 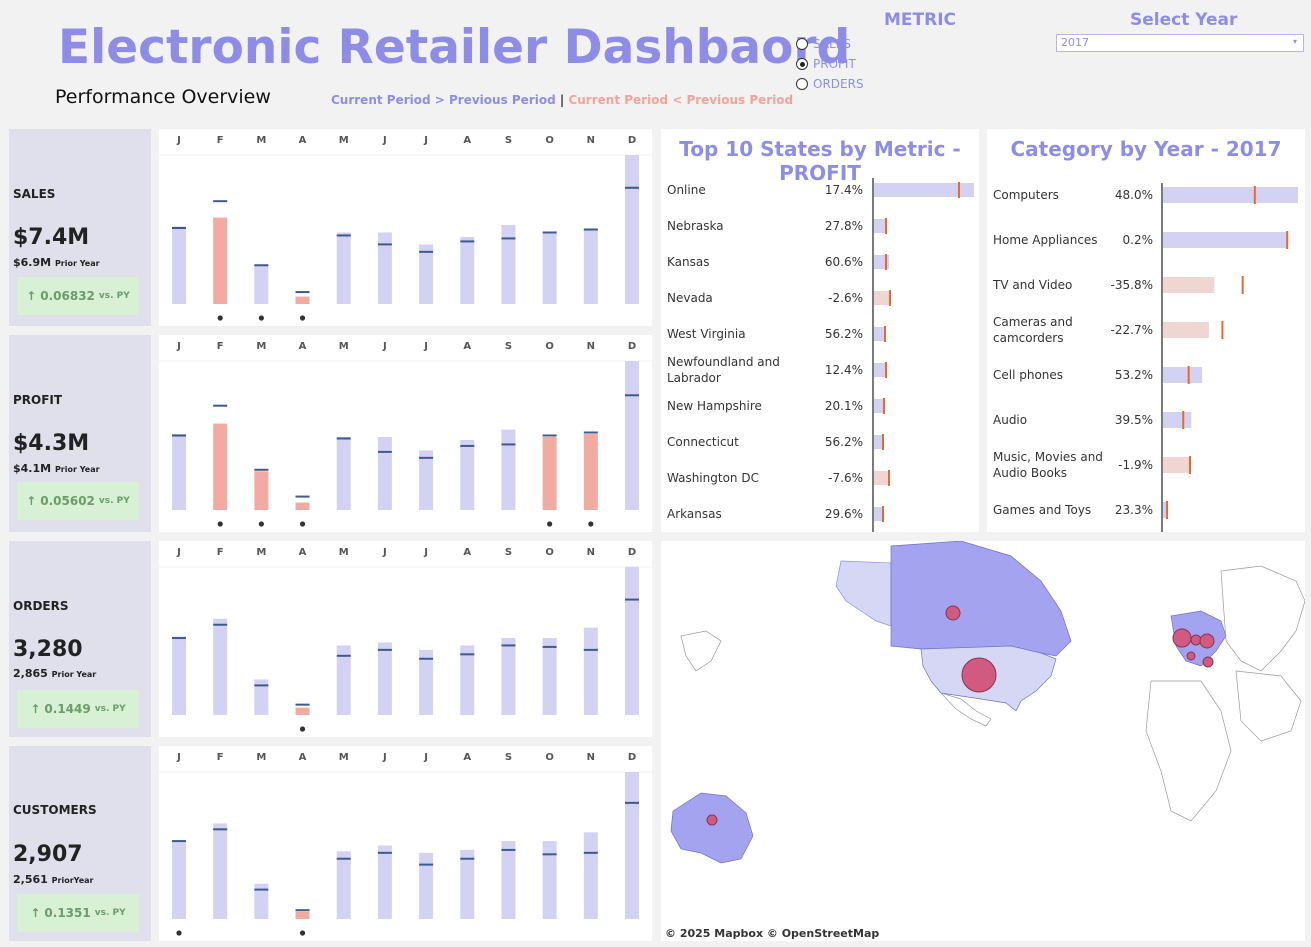 I want to click on bar-category-label: Nebraska, so click(x=695, y=226).